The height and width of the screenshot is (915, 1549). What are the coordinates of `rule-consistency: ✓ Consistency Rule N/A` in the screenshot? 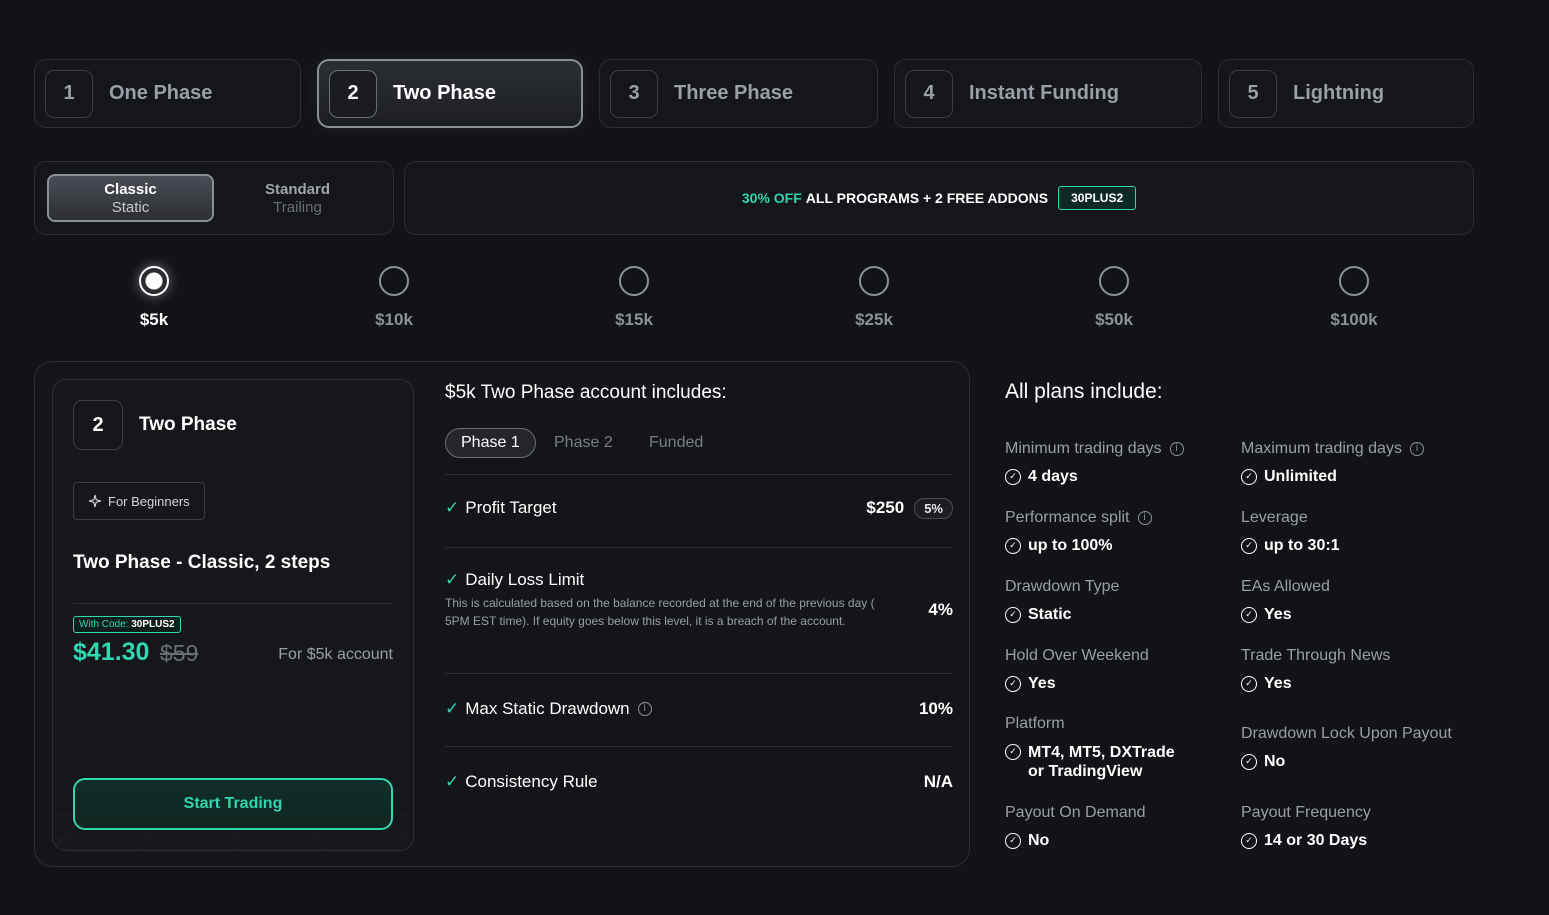 It's located at (699, 782).